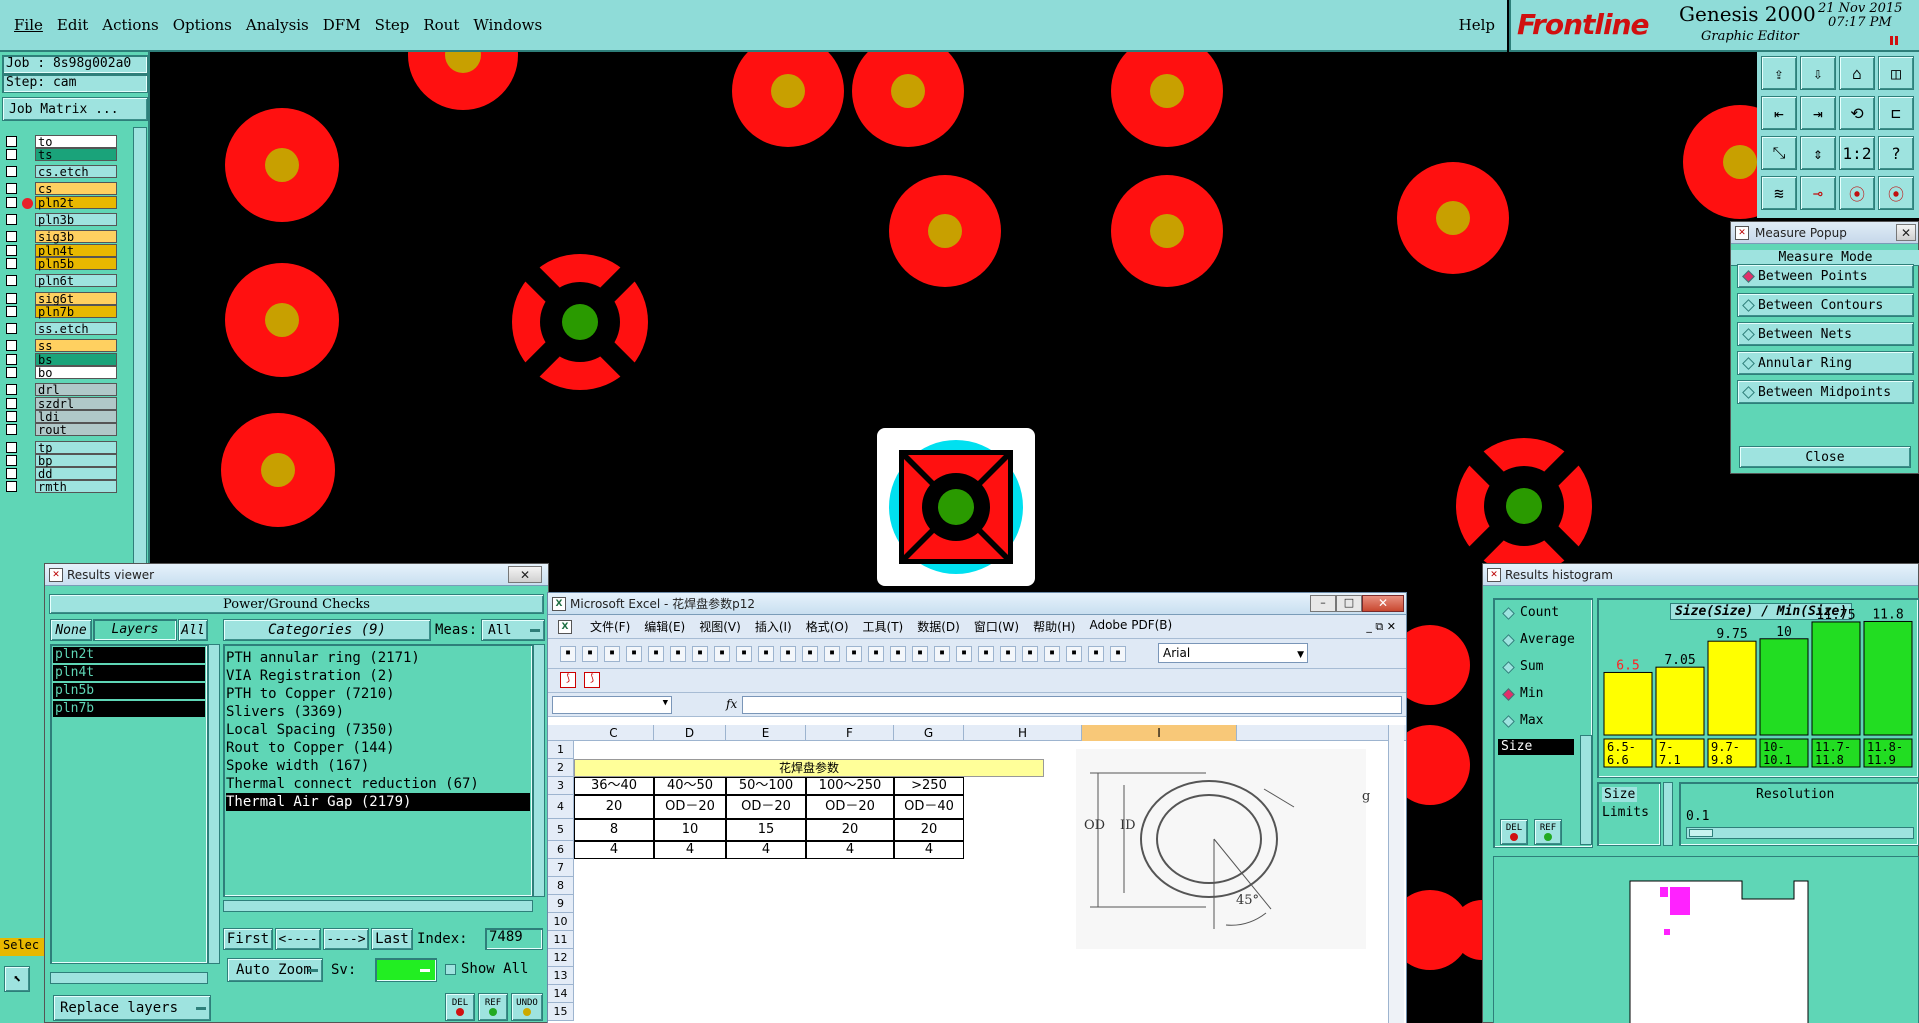 This screenshot has height=1023, width=1919. What do you see at coordinates (996, 626) in the screenshot?
I see `excel-menu-item: 窗口(W)` at bounding box center [996, 626].